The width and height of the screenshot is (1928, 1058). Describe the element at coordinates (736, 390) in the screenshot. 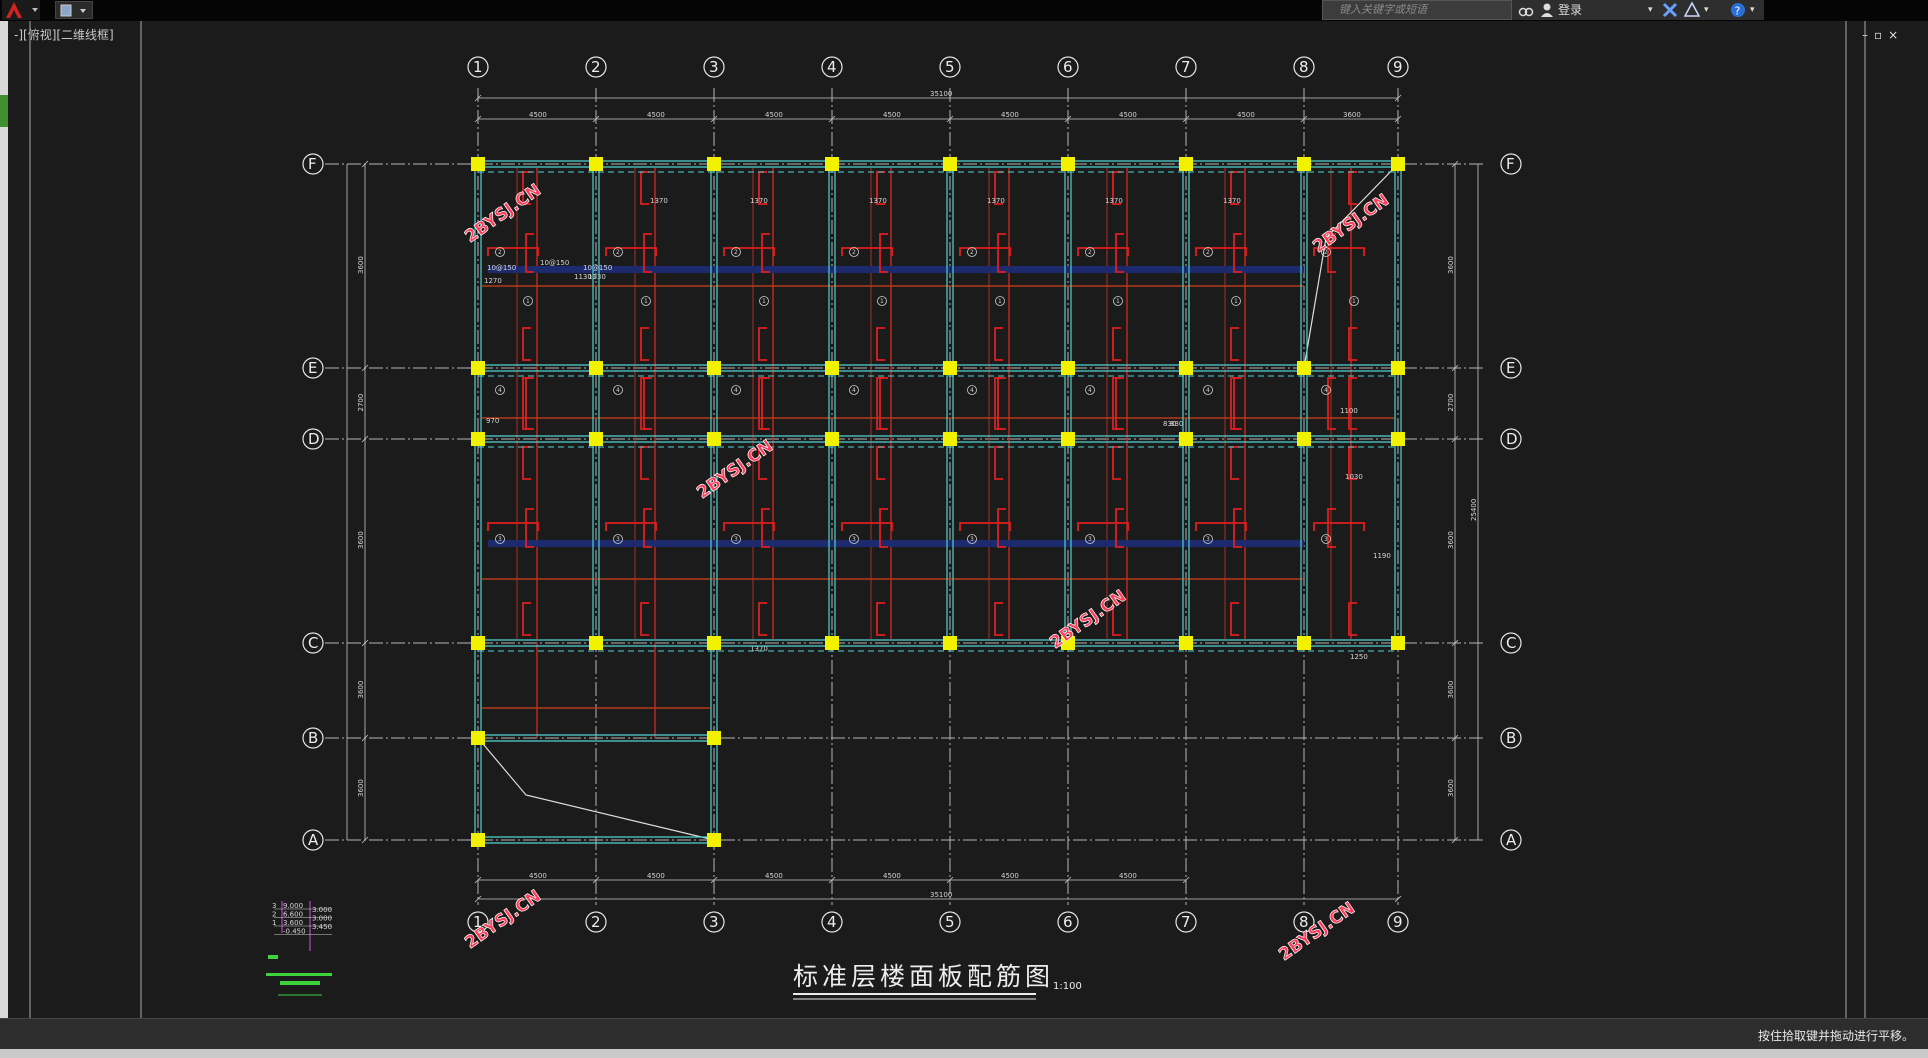

I see `rebar-tag-number: 4` at that location.